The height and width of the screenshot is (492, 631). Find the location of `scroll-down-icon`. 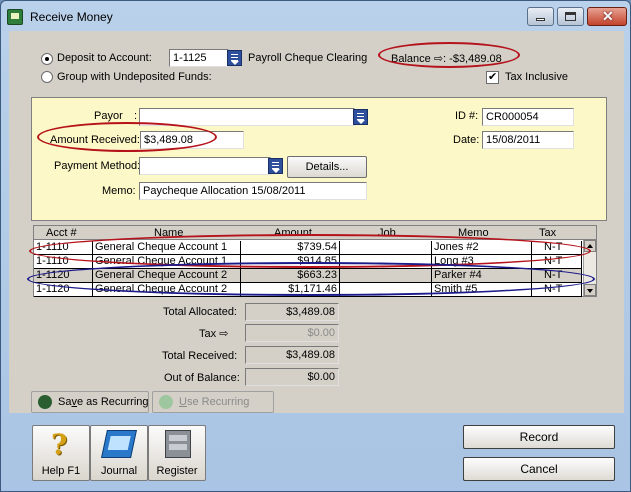

scroll-down-icon is located at coordinates (590, 290).